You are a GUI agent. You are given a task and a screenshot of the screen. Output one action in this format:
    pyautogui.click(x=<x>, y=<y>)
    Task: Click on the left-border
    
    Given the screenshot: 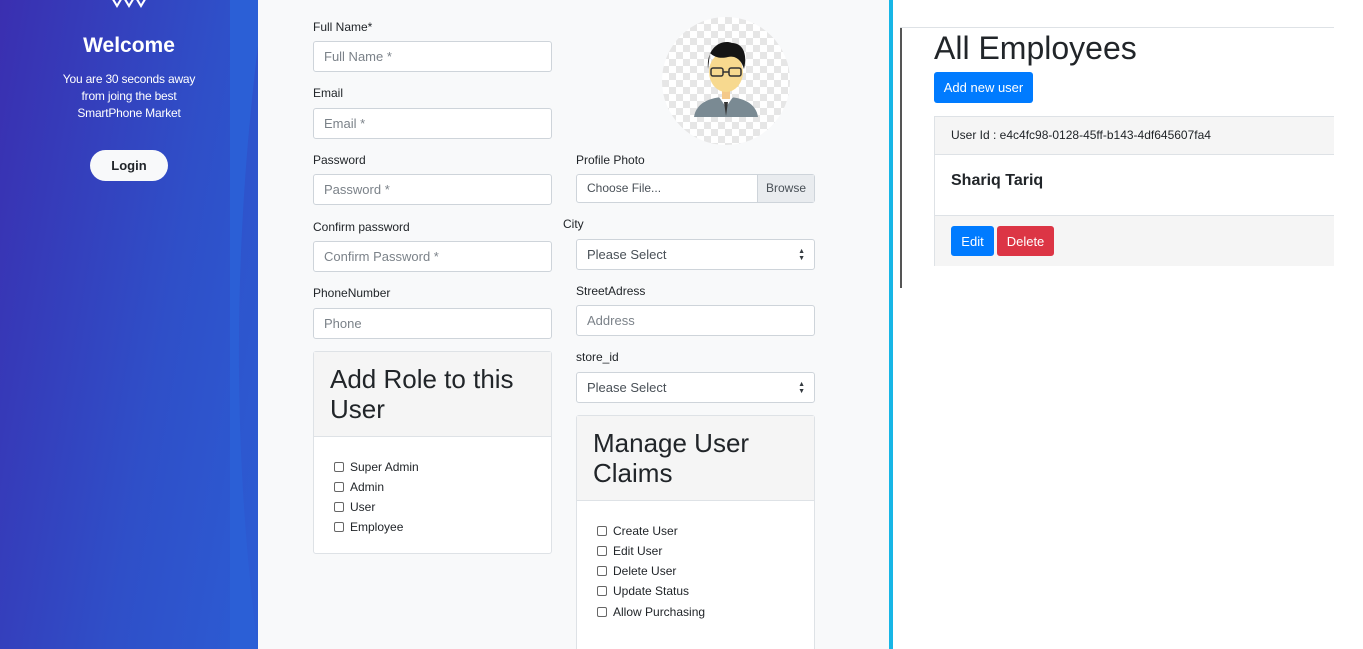 What is the action you would take?
    pyautogui.click(x=901, y=158)
    